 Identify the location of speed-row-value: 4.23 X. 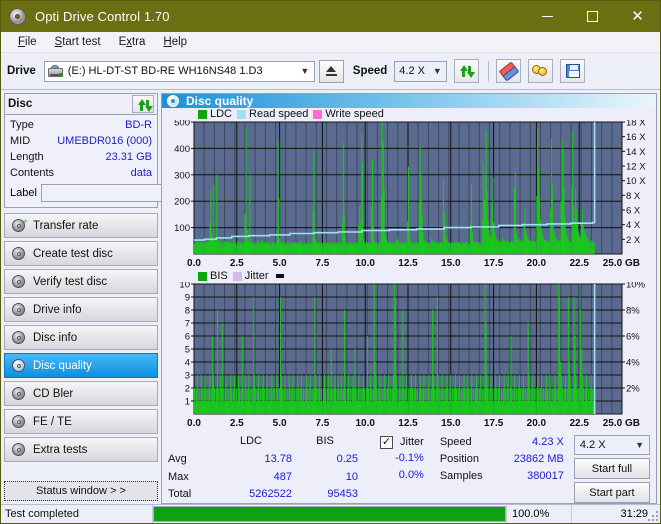
(548, 442).